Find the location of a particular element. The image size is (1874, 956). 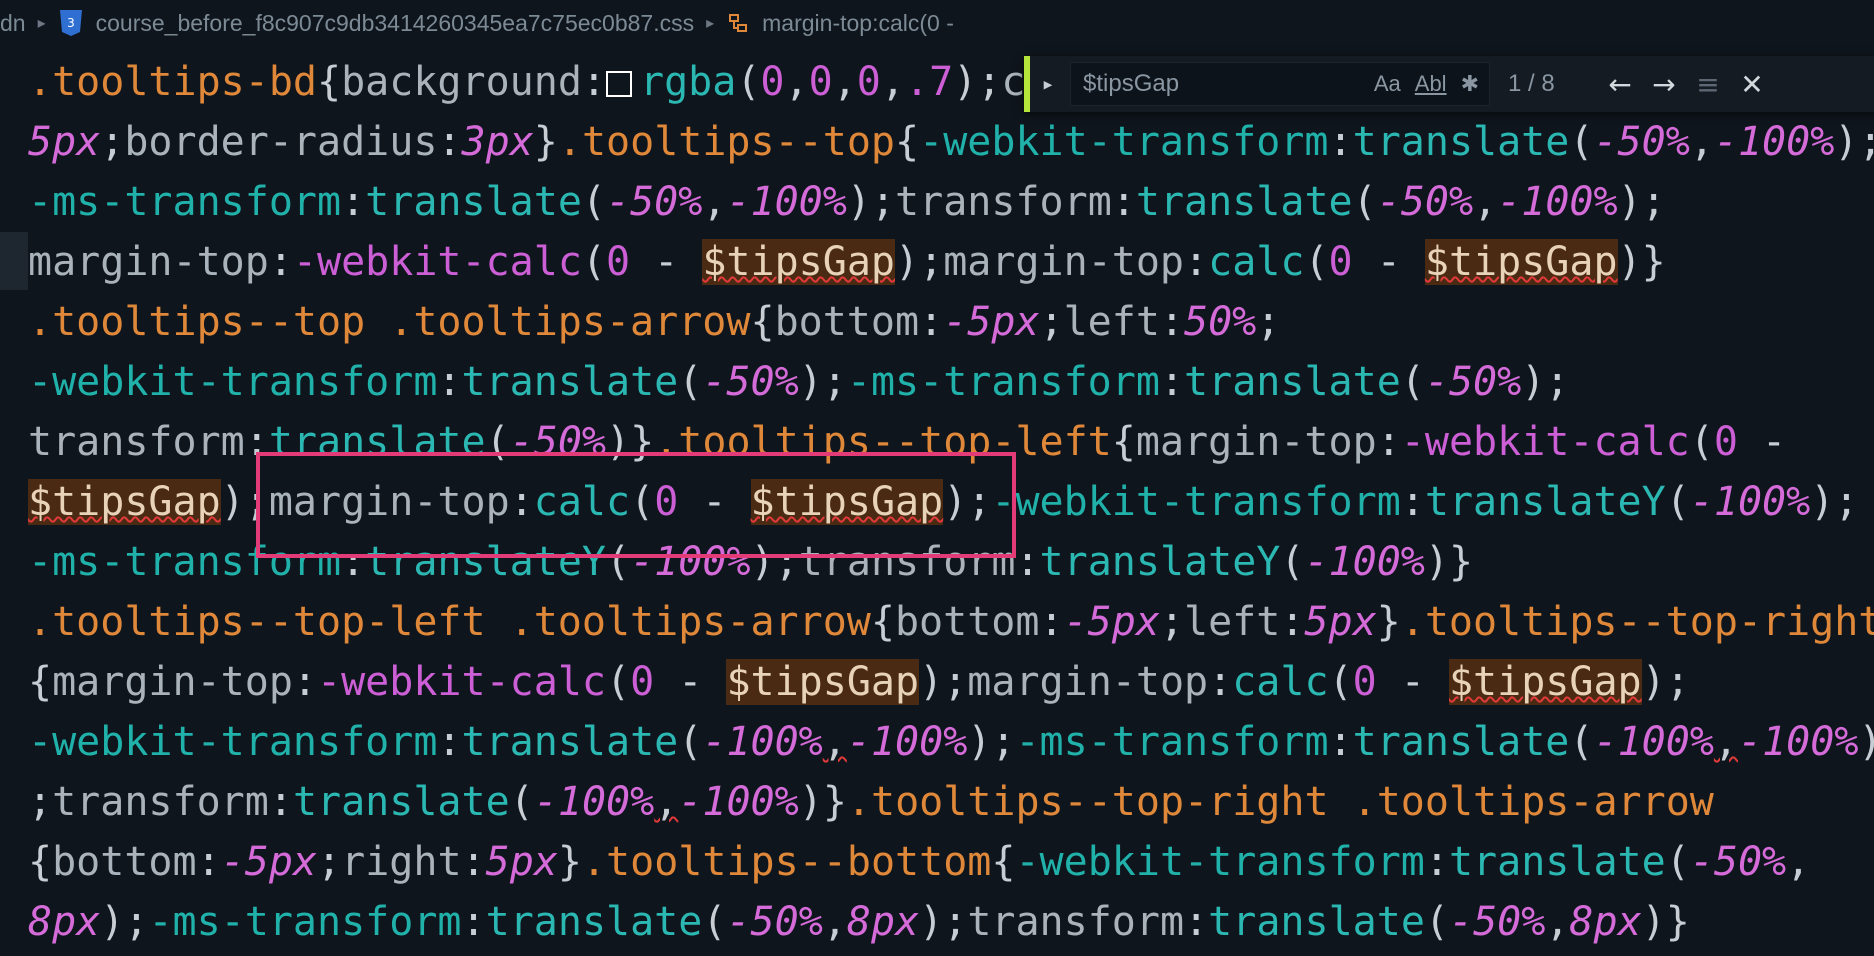

search-match: $tipsGap is located at coordinates (124, 502).